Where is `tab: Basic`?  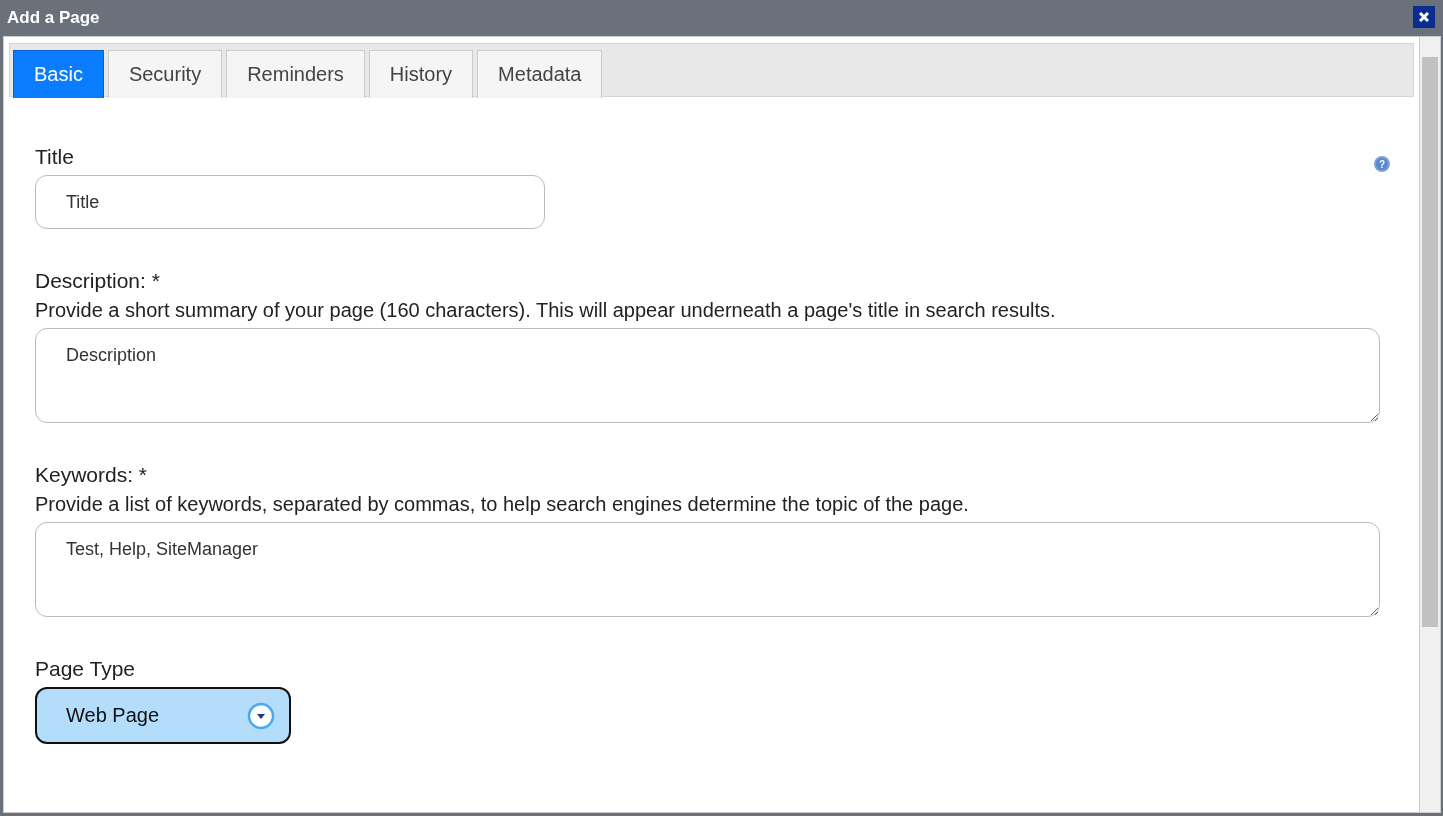 tab: Basic is located at coordinates (58, 74).